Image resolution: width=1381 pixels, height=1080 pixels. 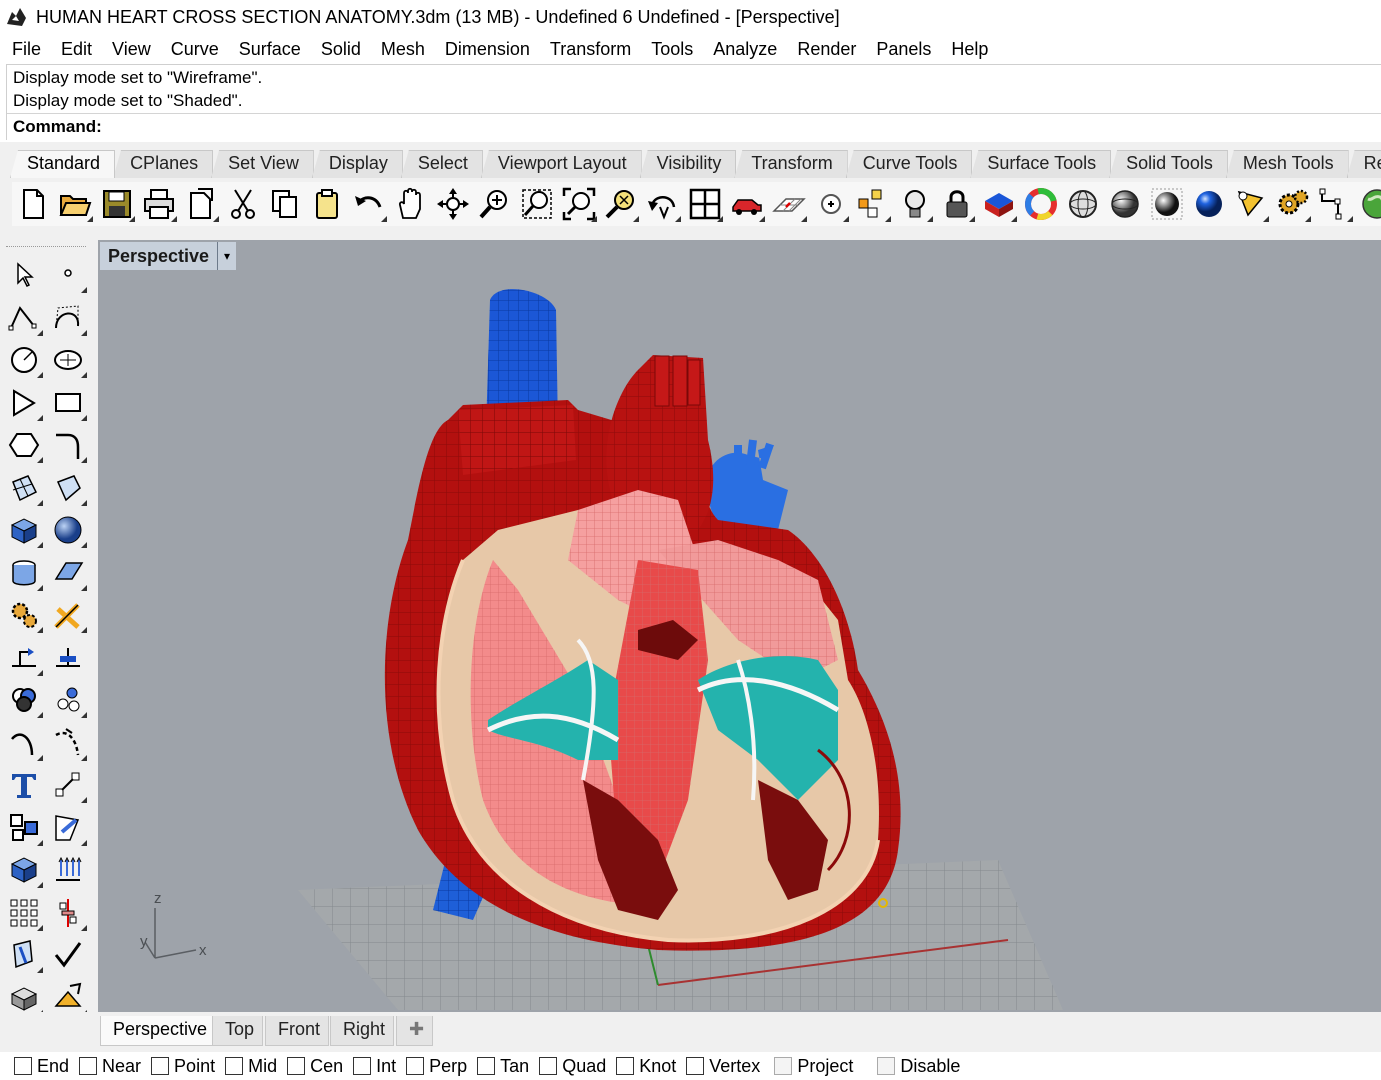 What do you see at coordinates (1168, 164) in the screenshot?
I see `tab-solid-tools: Solid Tools` at bounding box center [1168, 164].